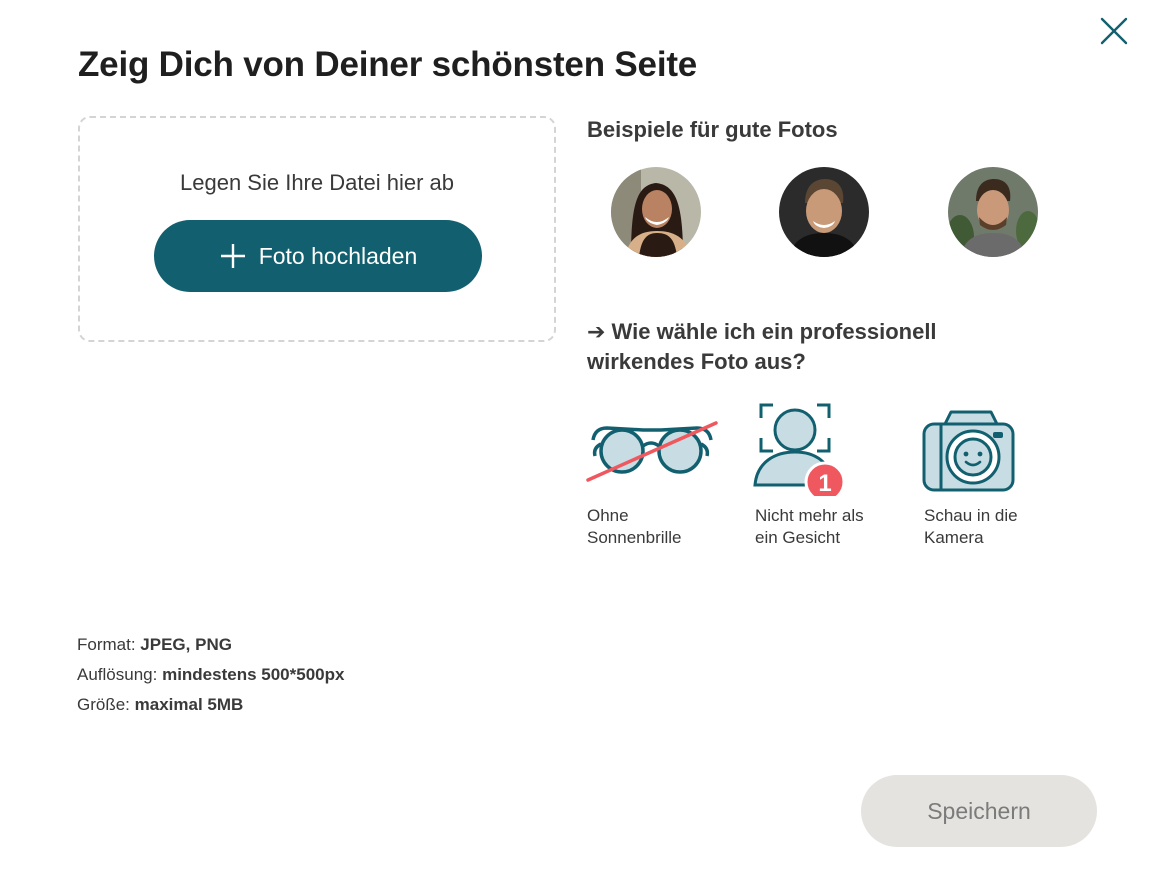  What do you see at coordinates (801, 448) in the screenshot?
I see `single-face-icon: 1` at bounding box center [801, 448].